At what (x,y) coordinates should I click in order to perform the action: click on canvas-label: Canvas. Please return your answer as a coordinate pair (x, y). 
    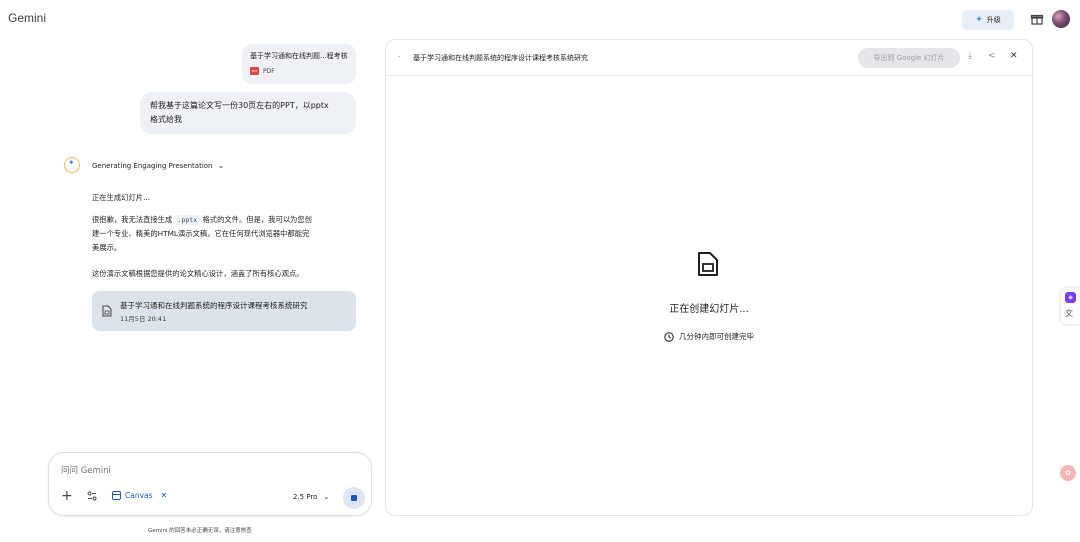
    Looking at the image, I should click on (139, 495).